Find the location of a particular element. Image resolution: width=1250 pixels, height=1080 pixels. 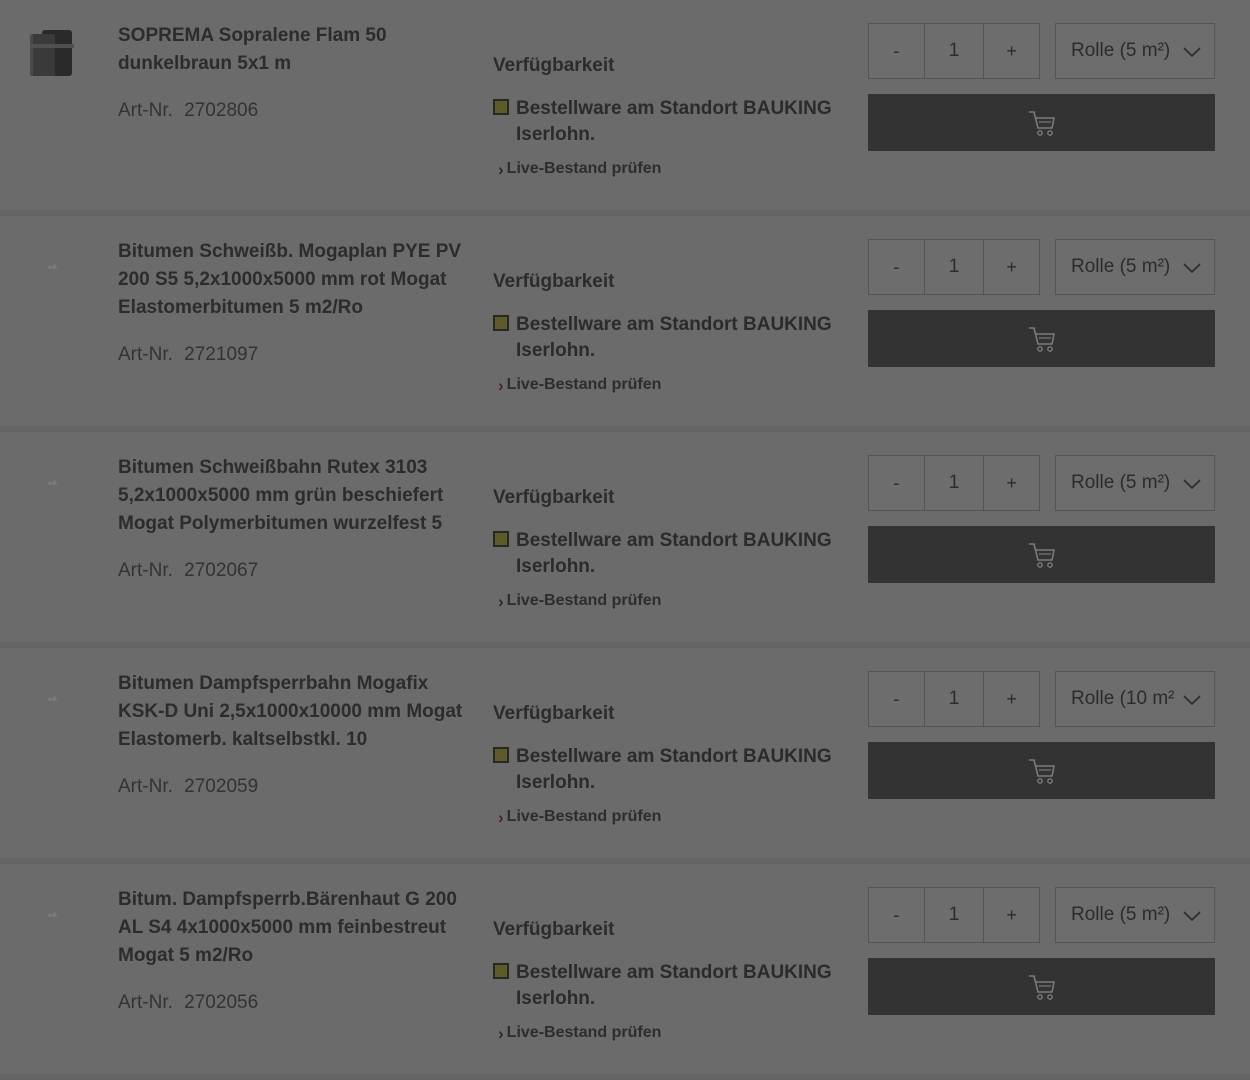

list-divider is located at coordinates (625, 1077).